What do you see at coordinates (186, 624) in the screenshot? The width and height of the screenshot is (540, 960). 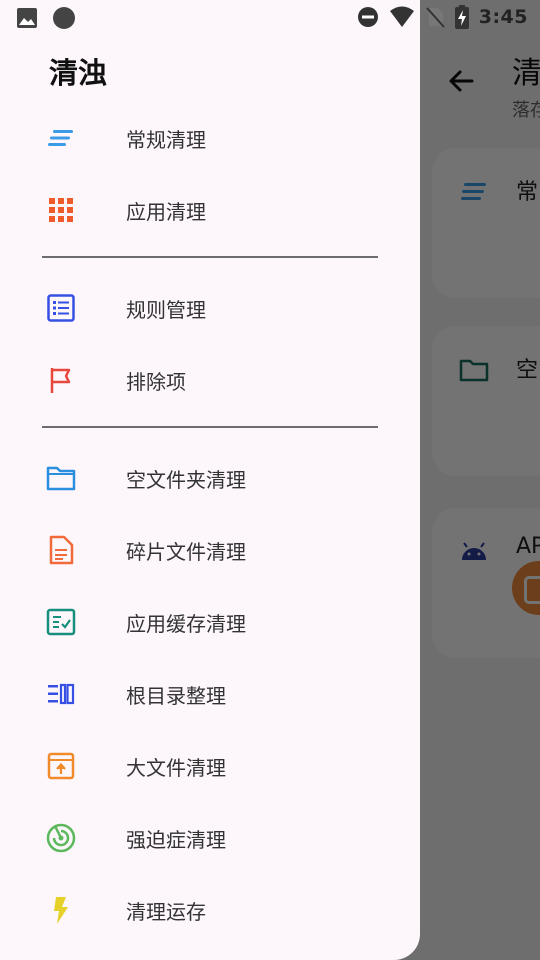 I see `menu-item-label: 应用缓存清理` at bounding box center [186, 624].